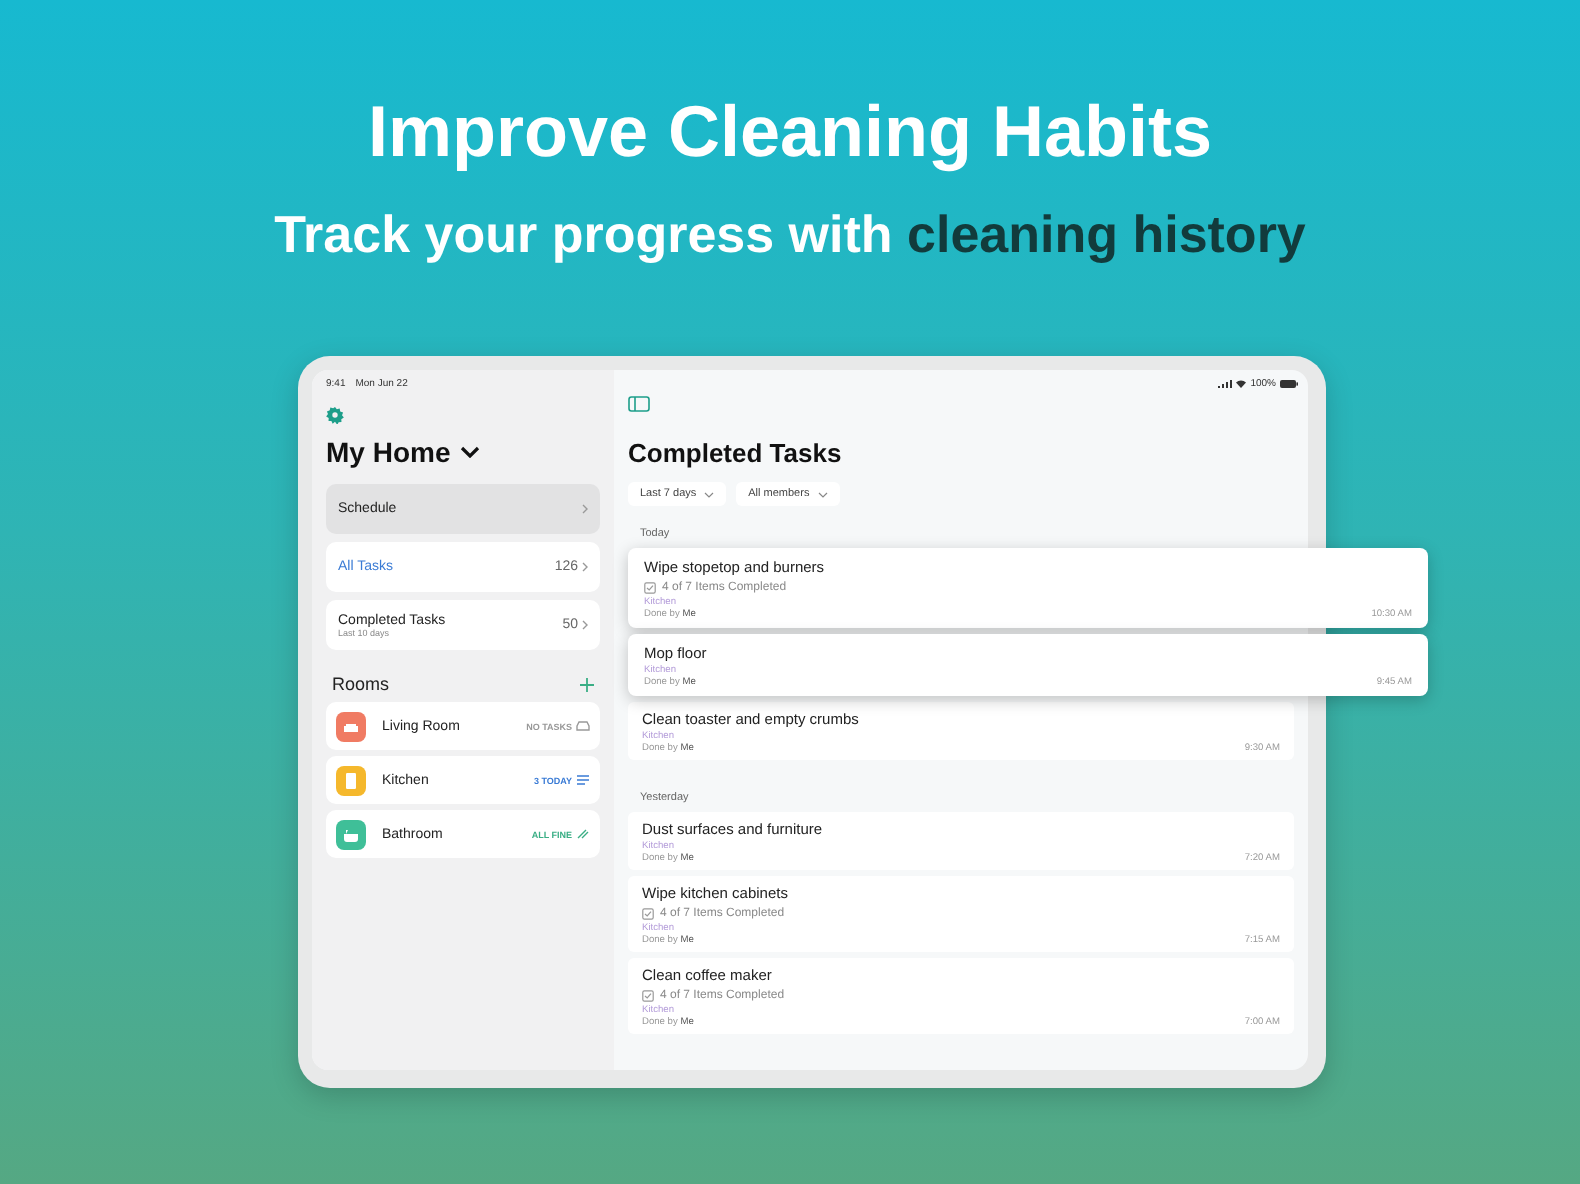 This screenshot has width=1580, height=1184. Describe the element at coordinates (335, 415) in the screenshot. I see `settings-icon` at that location.